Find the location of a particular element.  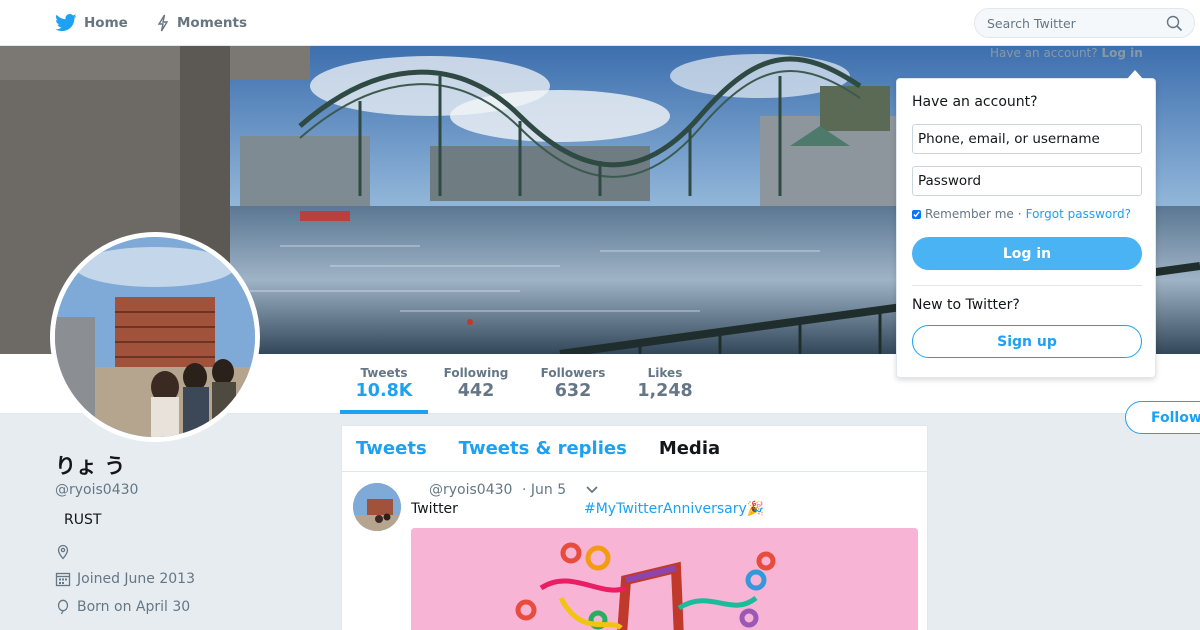

stat-likes: Likes 1,248 is located at coordinates (665, 384).